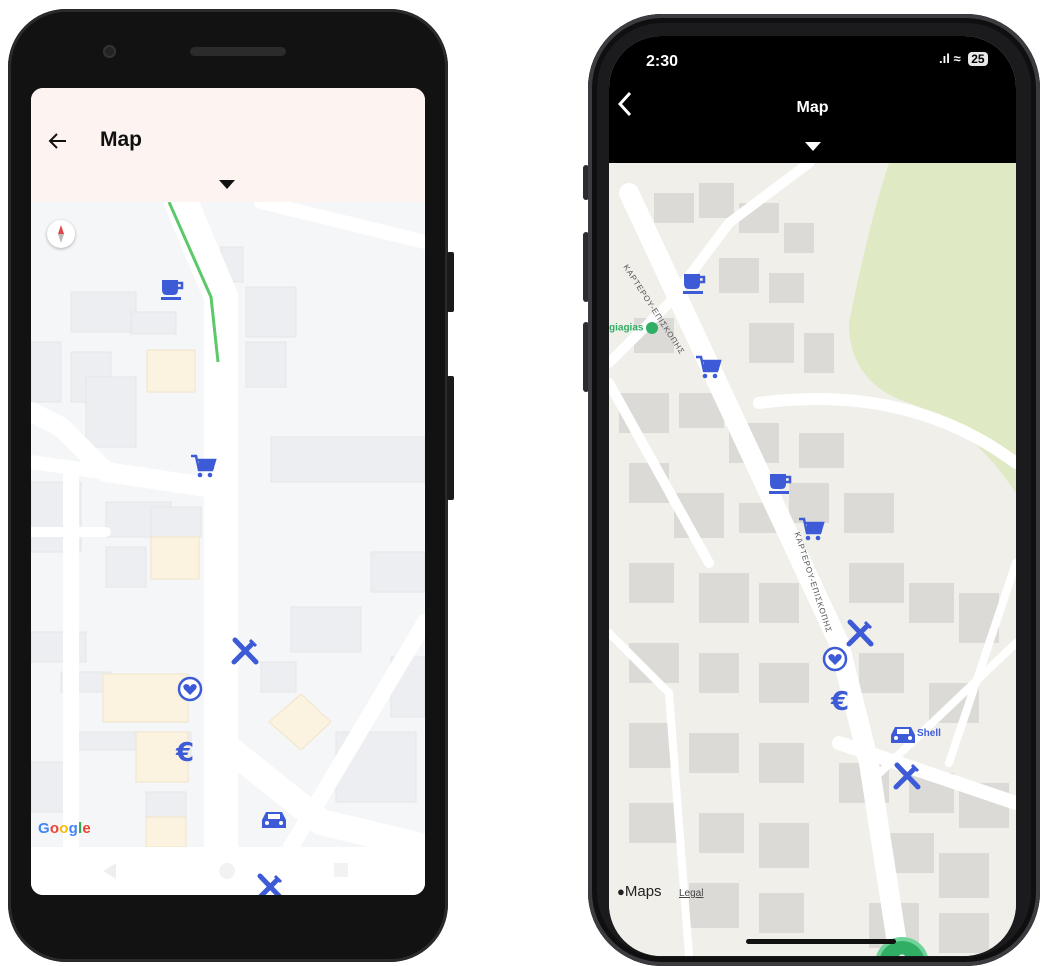 Image resolution: width=1043 pixels, height=966 pixels. I want to click on wifi-icon: ≈, so click(957, 58).